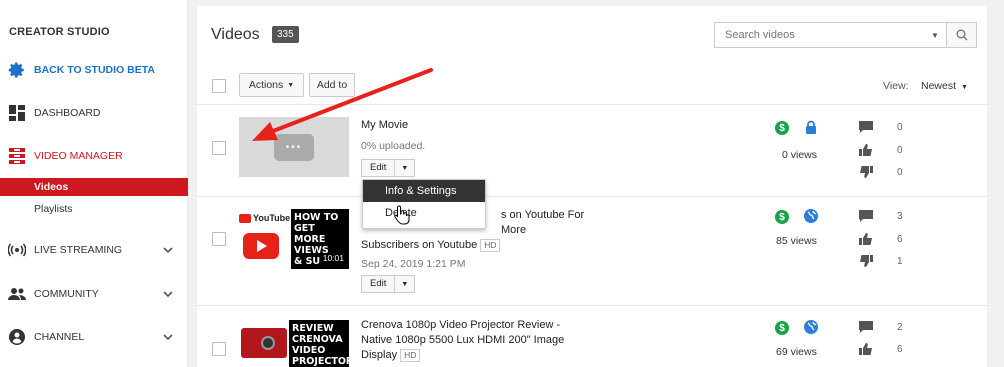 The image size is (1004, 367). Describe the element at coordinates (17, 113) in the screenshot. I see `dashboard-icon` at that location.